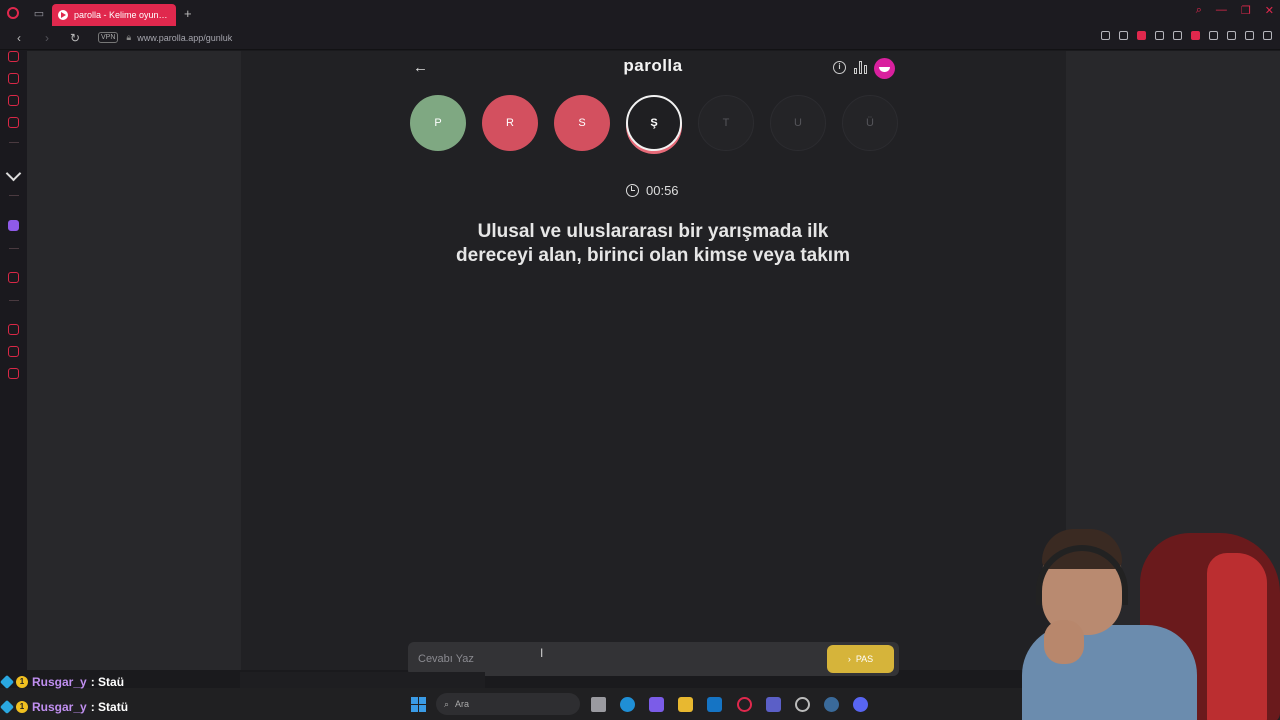 This screenshot has width=1280, height=720. I want to click on tab-title: parolla - Kelime oyunu, Gü, so click(122, 15).